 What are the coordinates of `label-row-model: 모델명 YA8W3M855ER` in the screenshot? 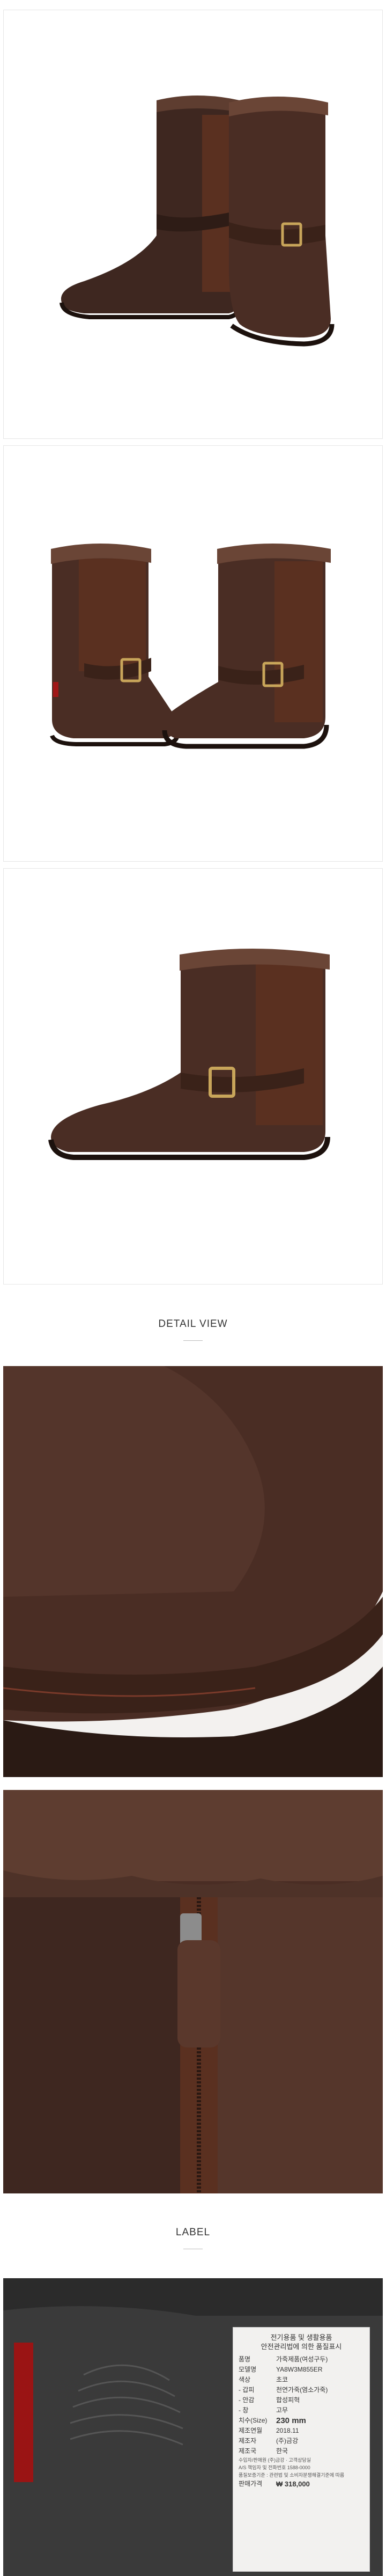 It's located at (281, 2369).